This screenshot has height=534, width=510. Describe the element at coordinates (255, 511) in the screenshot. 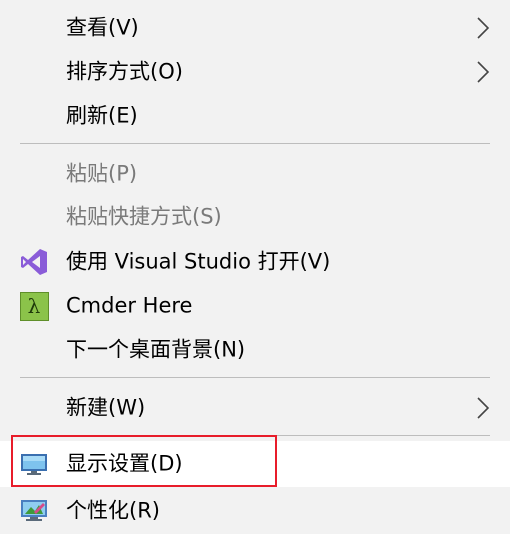

I see `menu-item-personalize: 个性化(R)` at that location.